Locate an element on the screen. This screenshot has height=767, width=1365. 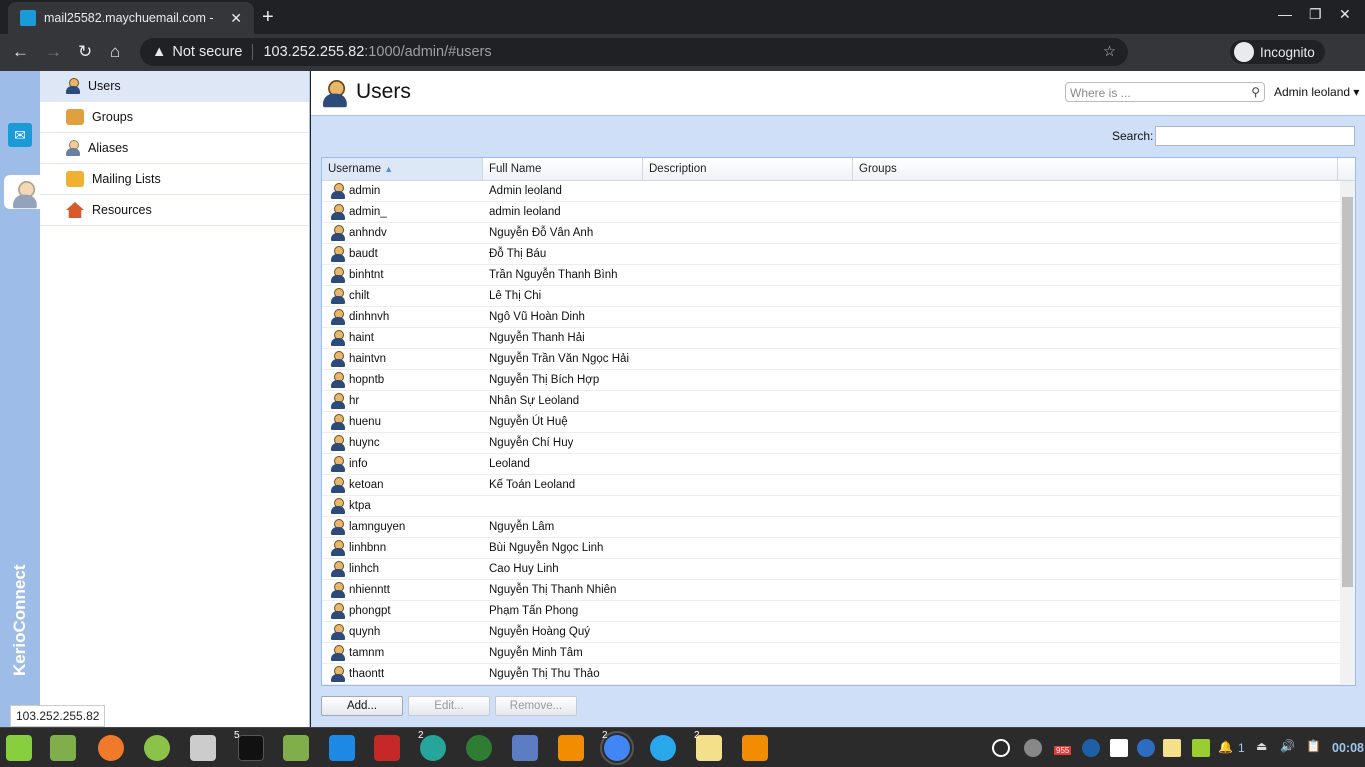
where-is-search: Where is ... ⚲ is located at coordinates (1165, 92).